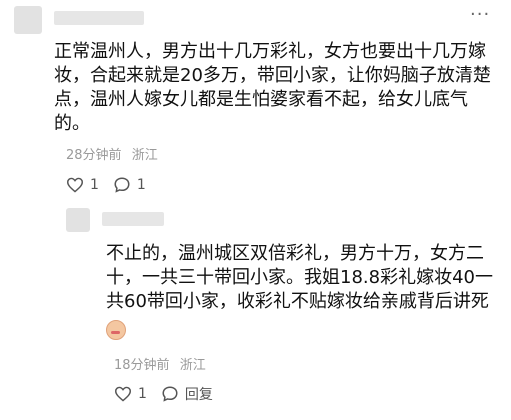  I want to click on more-dots-icon: ···, so click(480, 15).